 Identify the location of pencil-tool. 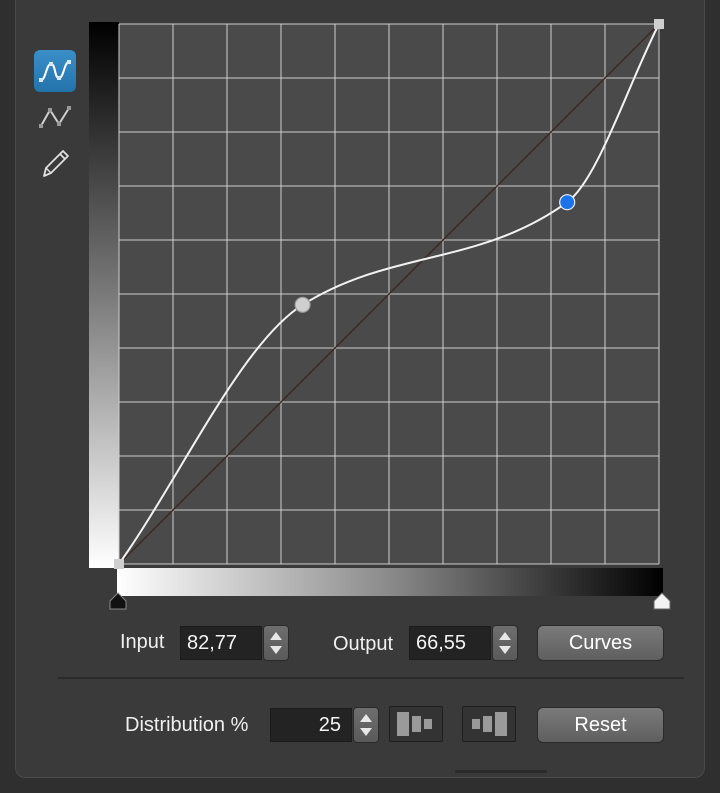
(55, 163).